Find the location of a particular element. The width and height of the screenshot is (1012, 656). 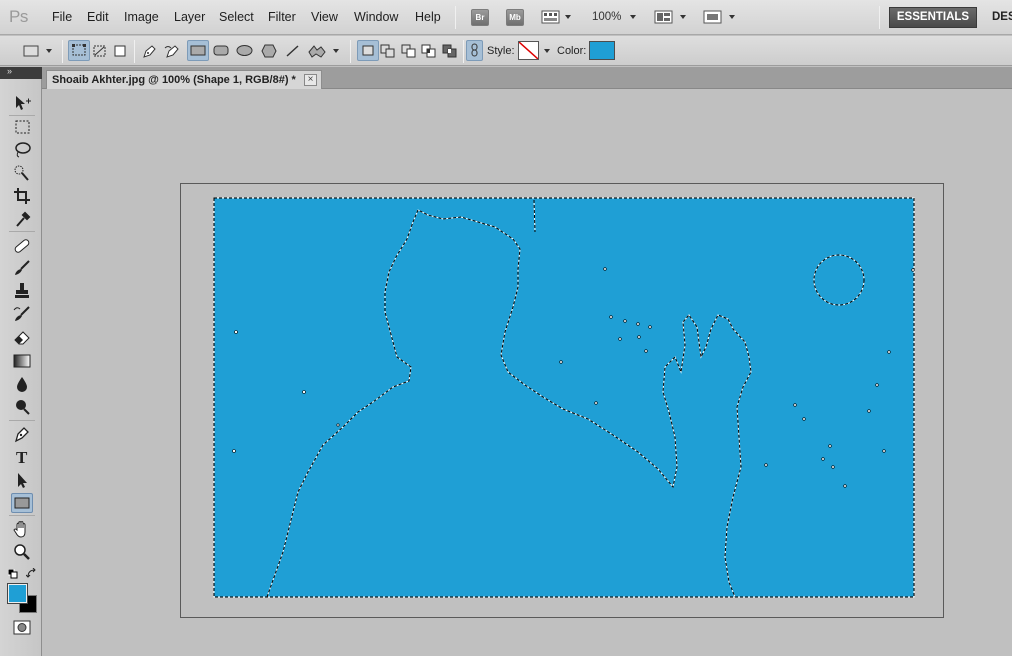

quick-selection-icon is located at coordinates (22, 173).